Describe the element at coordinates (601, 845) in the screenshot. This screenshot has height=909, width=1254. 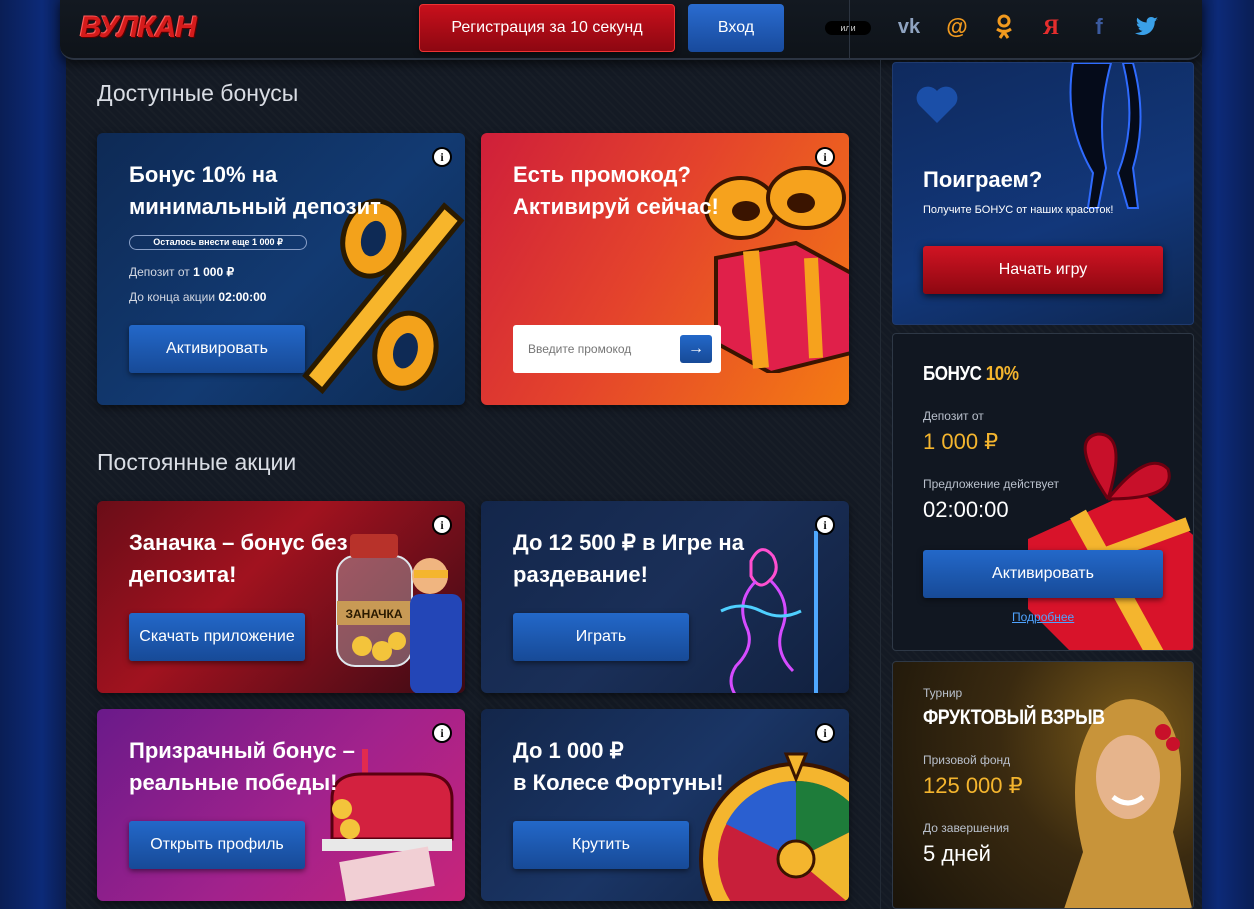
I see `spin-button: Крутить` at that location.